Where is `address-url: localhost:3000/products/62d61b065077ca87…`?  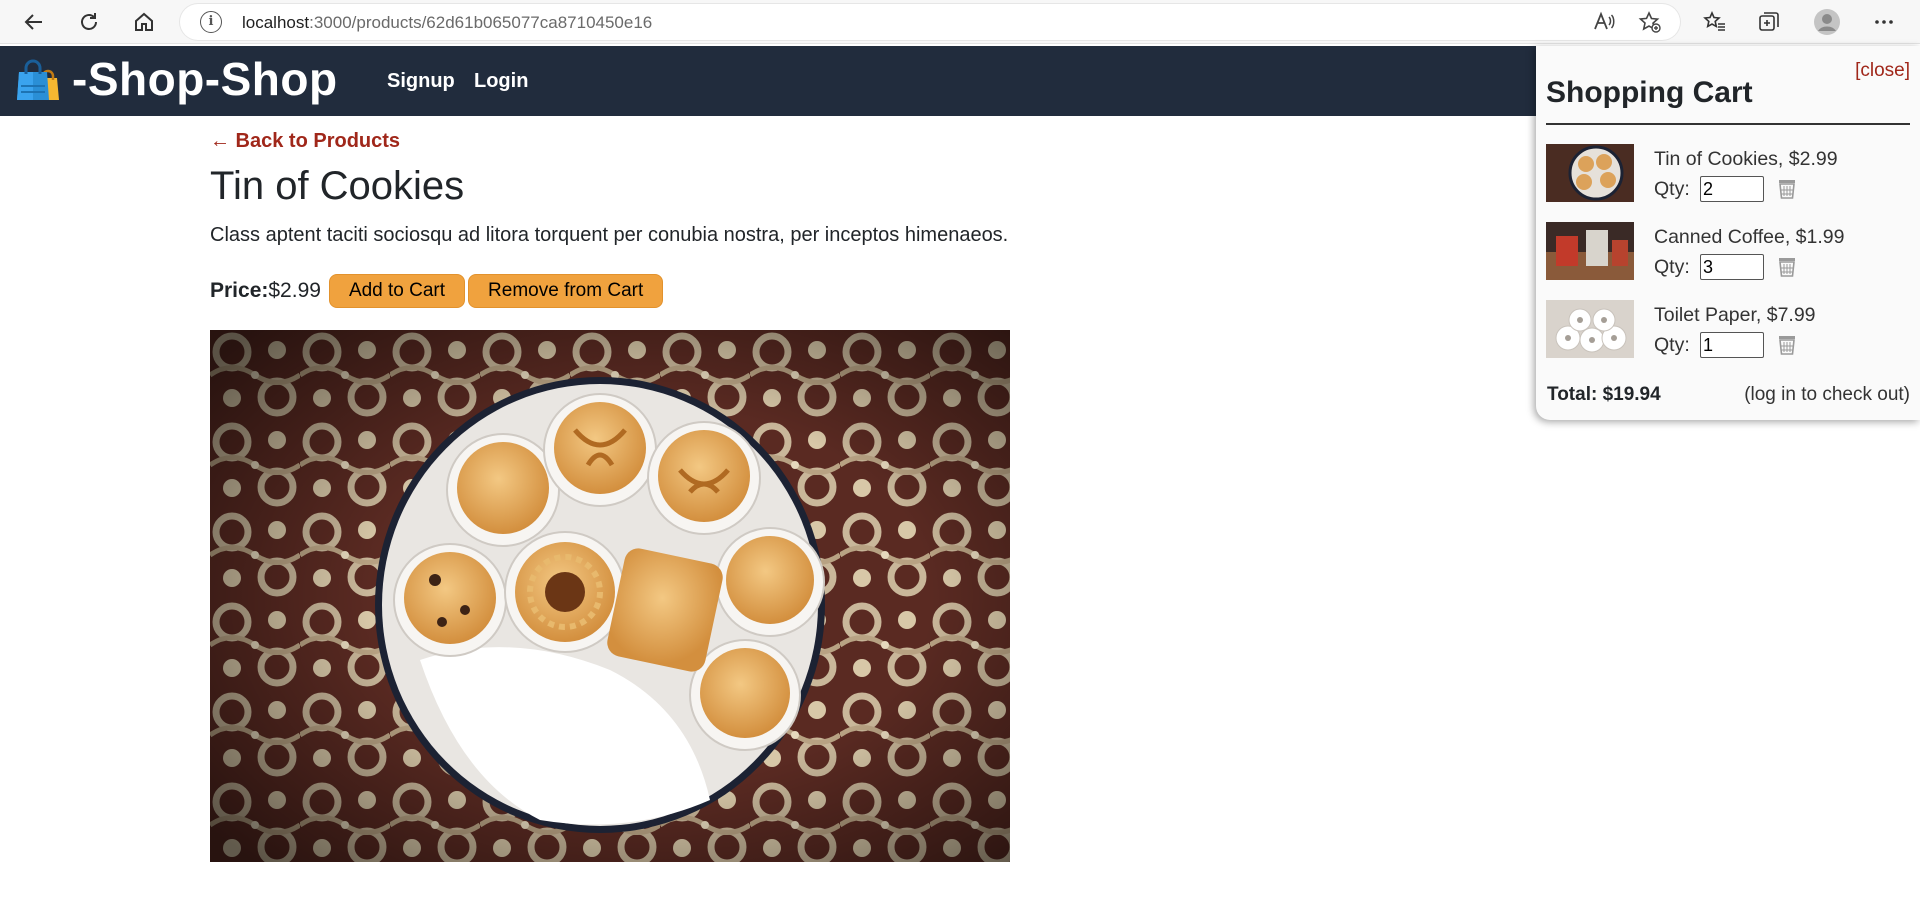
address-url: localhost:3000/products/62d61b065077ca87… is located at coordinates (447, 23).